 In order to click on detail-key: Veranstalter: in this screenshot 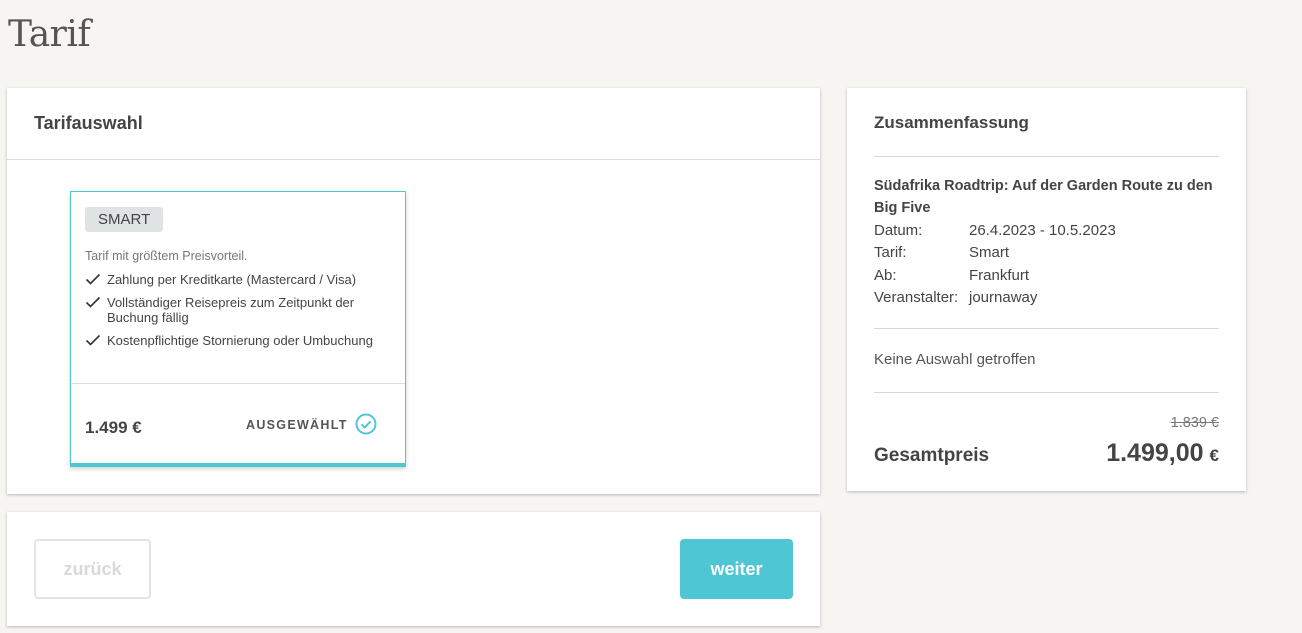, I will do `click(916, 297)`.